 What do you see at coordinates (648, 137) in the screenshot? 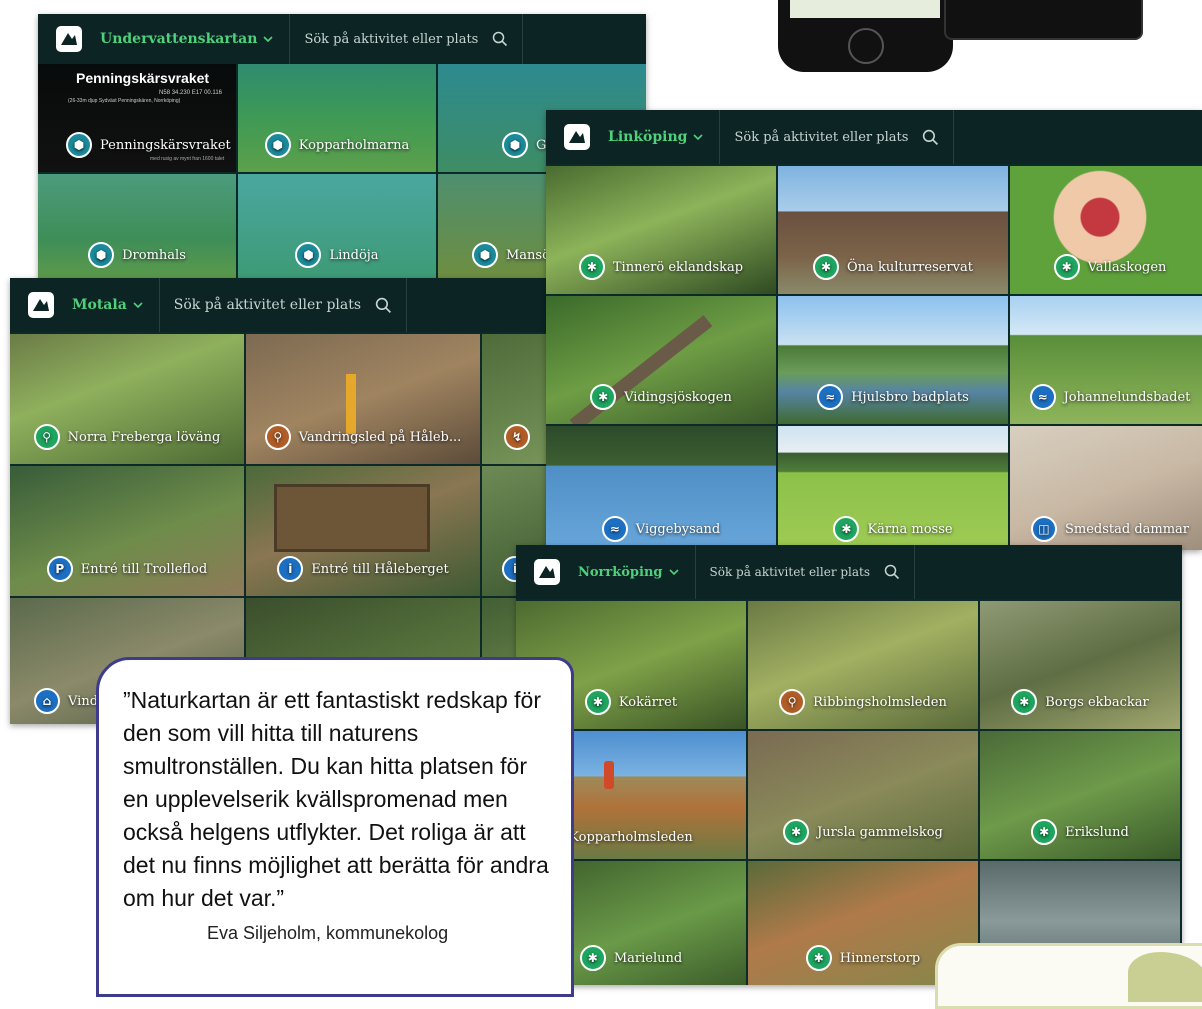
I see `location-label: Linköping` at bounding box center [648, 137].